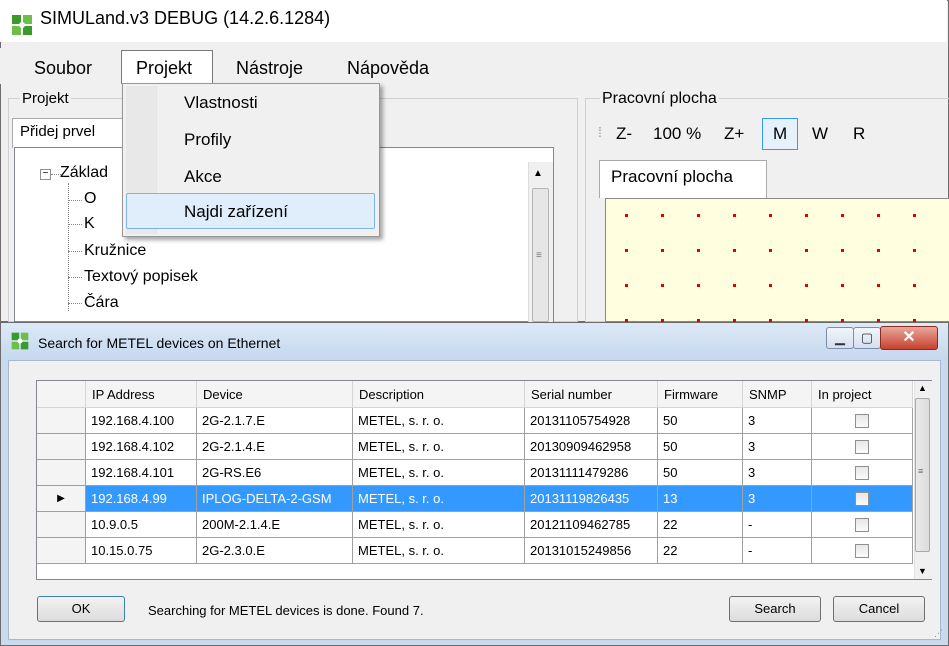 Image resolution: width=949 pixels, height=646 pixels. Describe the element at coordinates (236, 212) in the screenshot. I see `menu-item-najdi-zarizeni: Najdi zařízení` at that location.